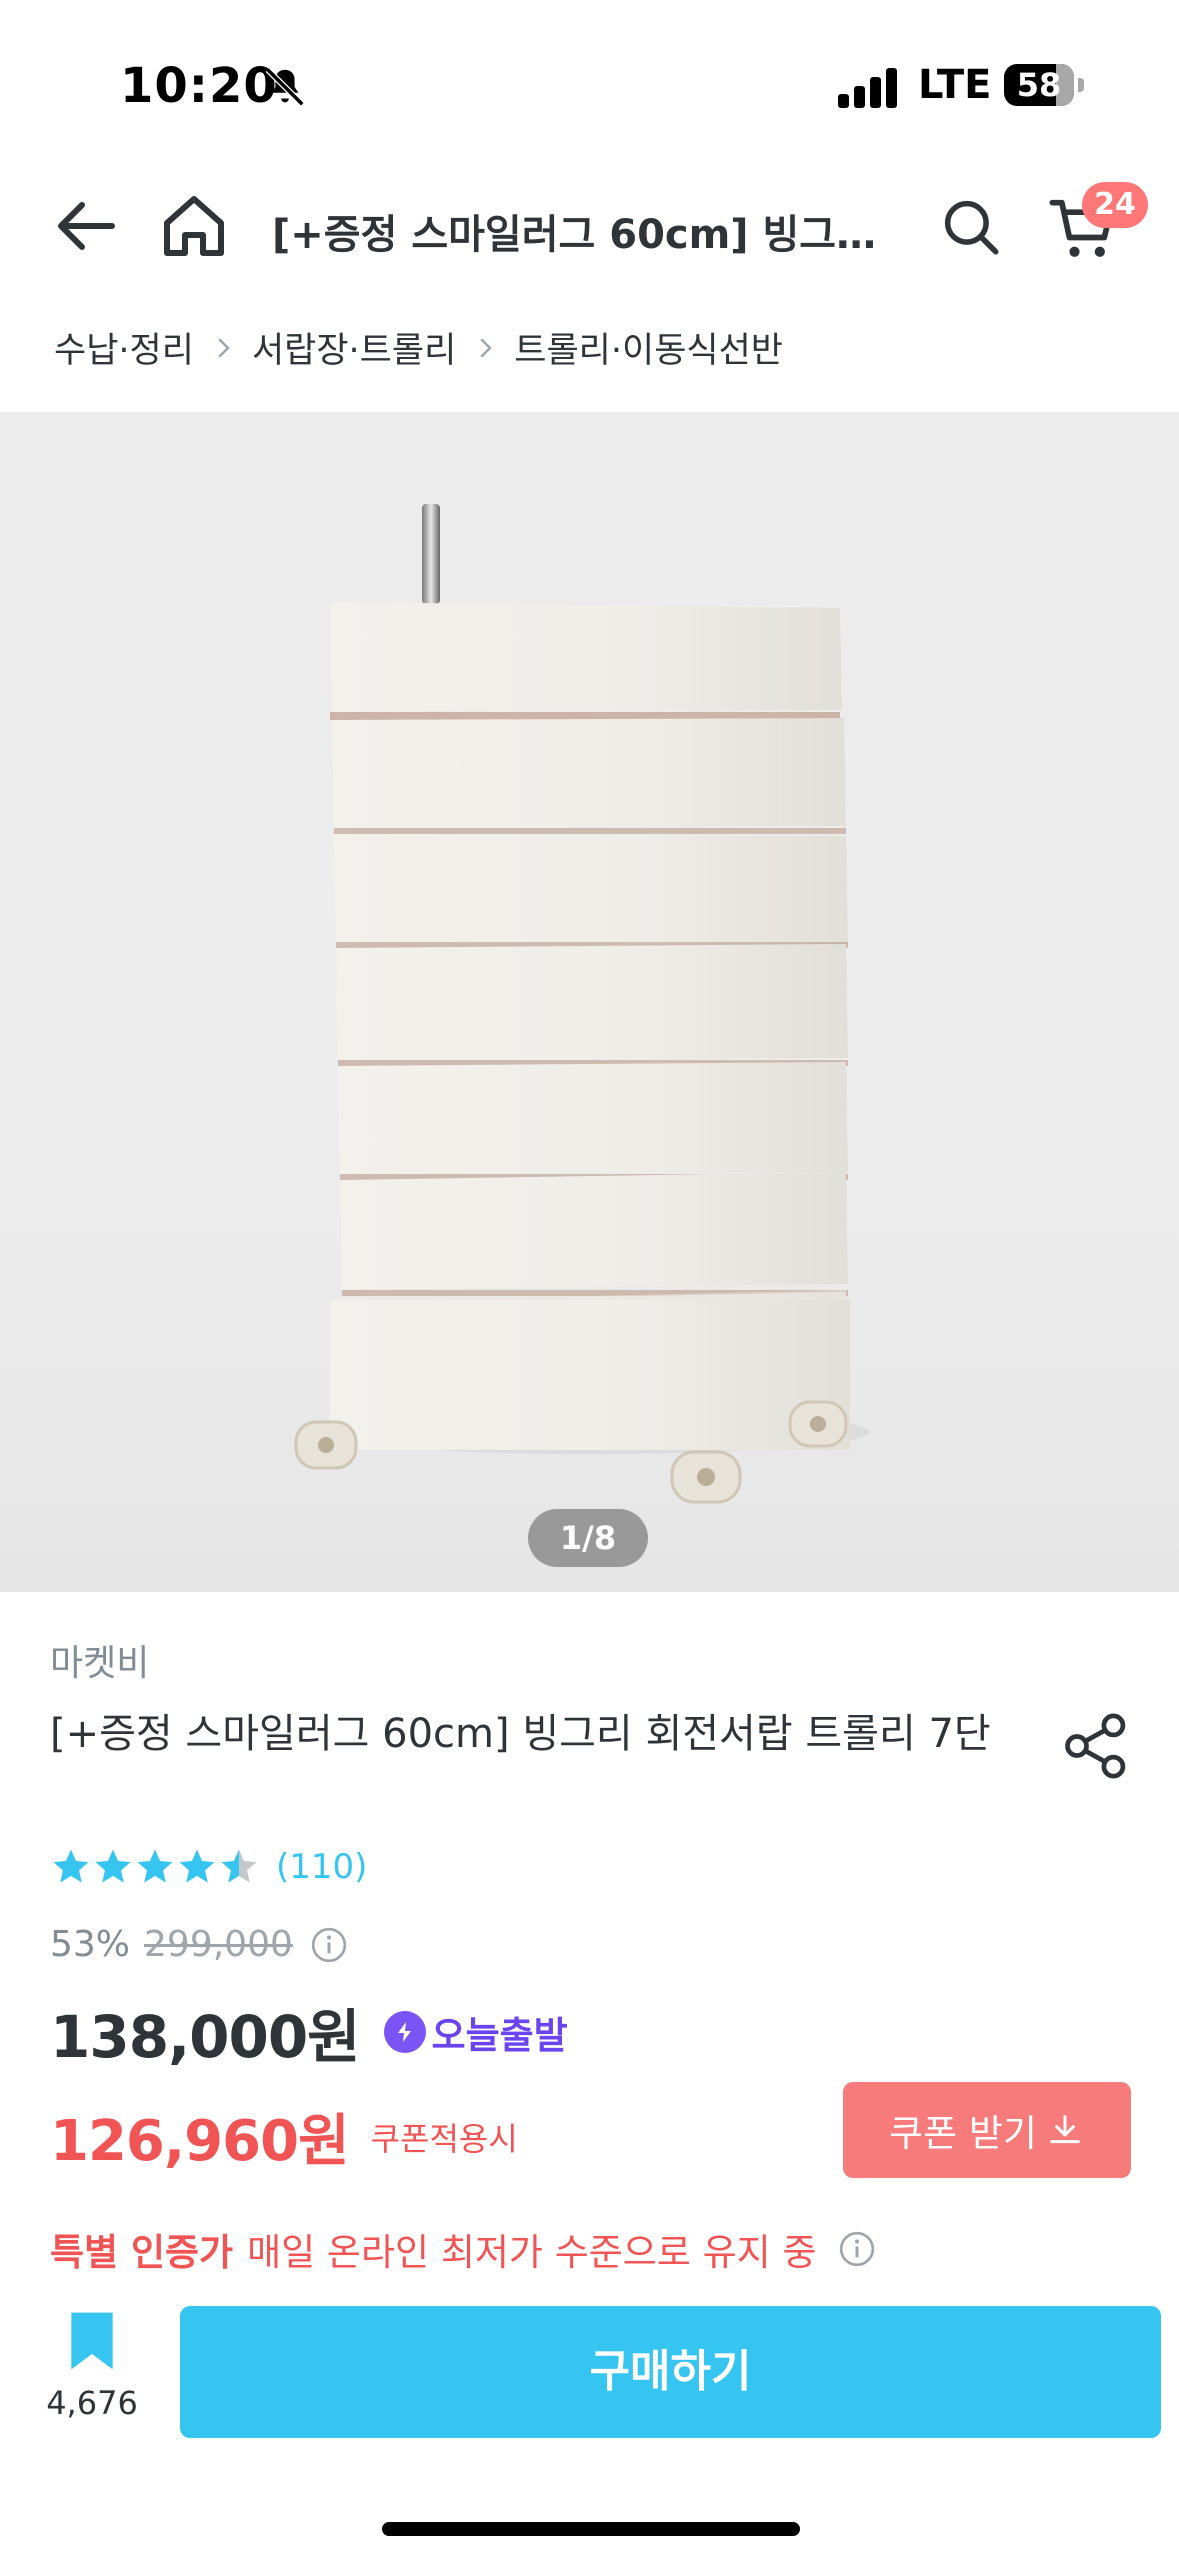 Image resolution: width=1179 pixels, height=2556 pixels. Describe the element at coordinates (194, 226) in the screenshot. I see `home-icon` at that location.